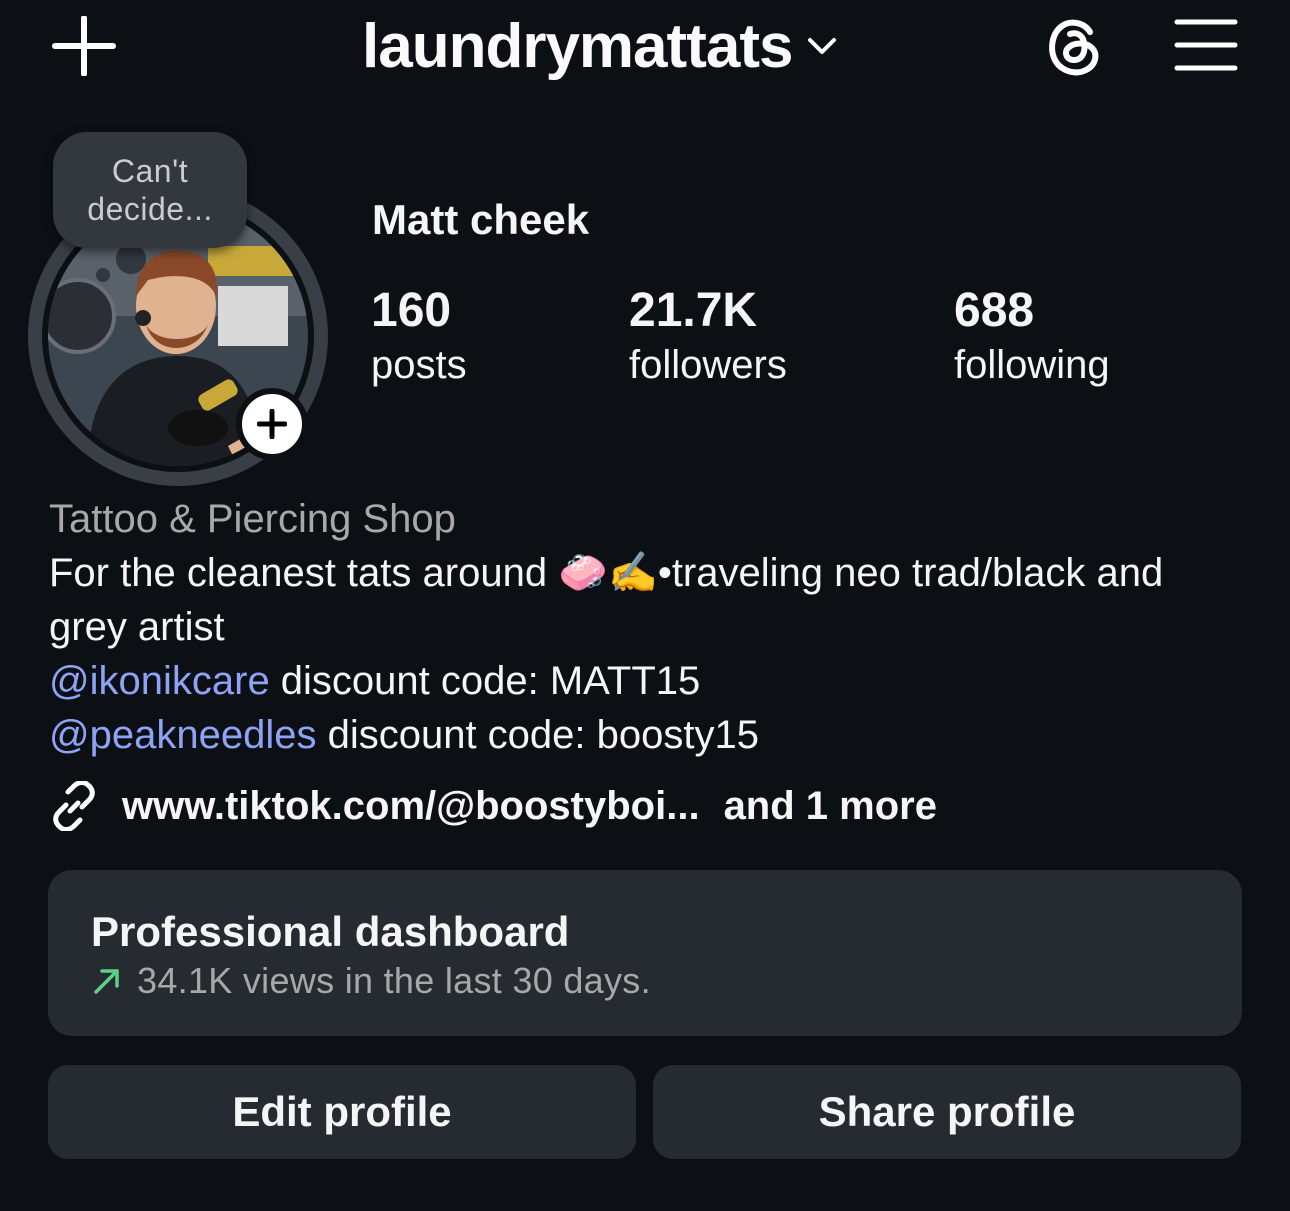 This screenshot has height=1211, width=1290. I want to click on following-value: 688, so click(994, 310).